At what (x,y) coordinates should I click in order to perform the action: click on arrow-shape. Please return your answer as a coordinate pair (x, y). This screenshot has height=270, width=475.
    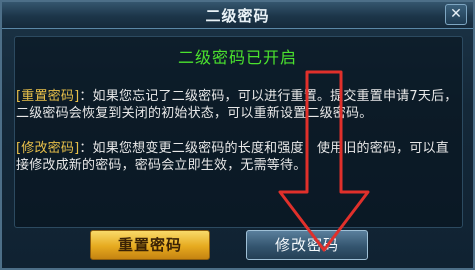
    Looking at the image, I should click on (324, 161).